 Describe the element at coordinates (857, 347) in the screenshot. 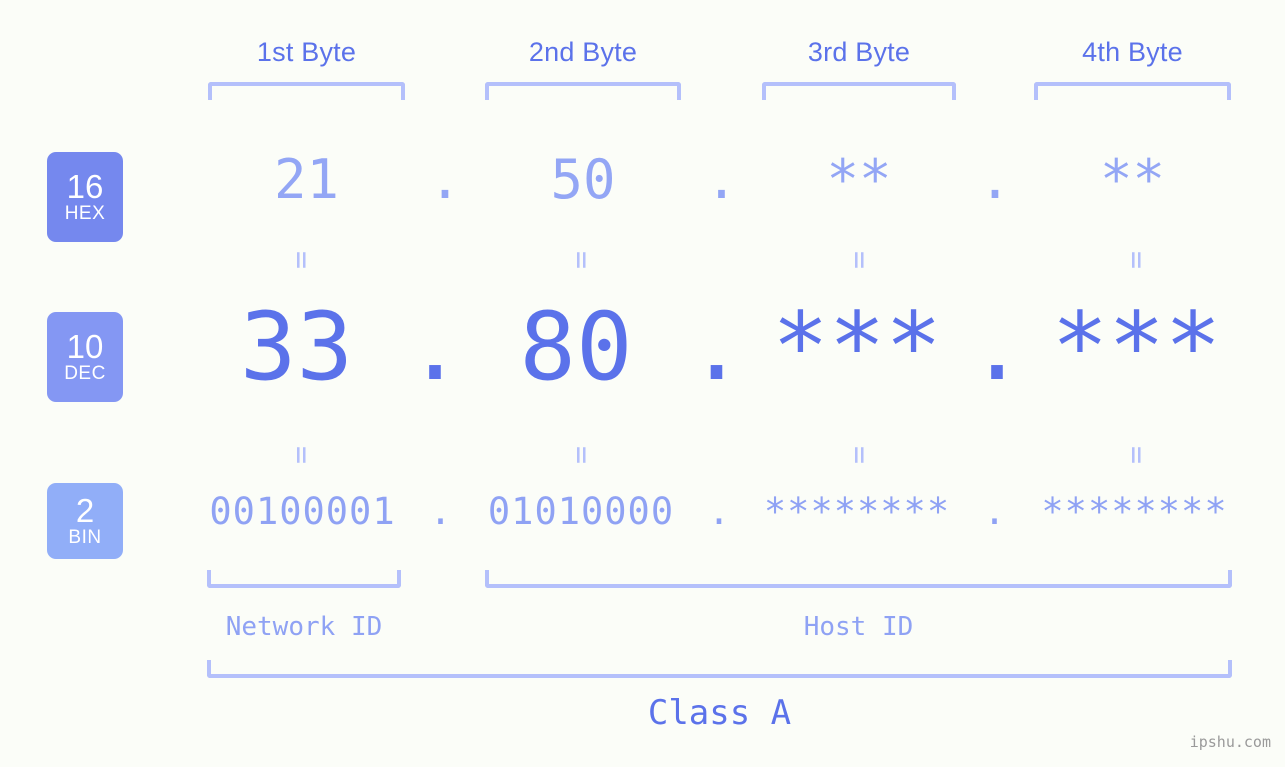

I see `dec-byte-3-value: ***` at that location.